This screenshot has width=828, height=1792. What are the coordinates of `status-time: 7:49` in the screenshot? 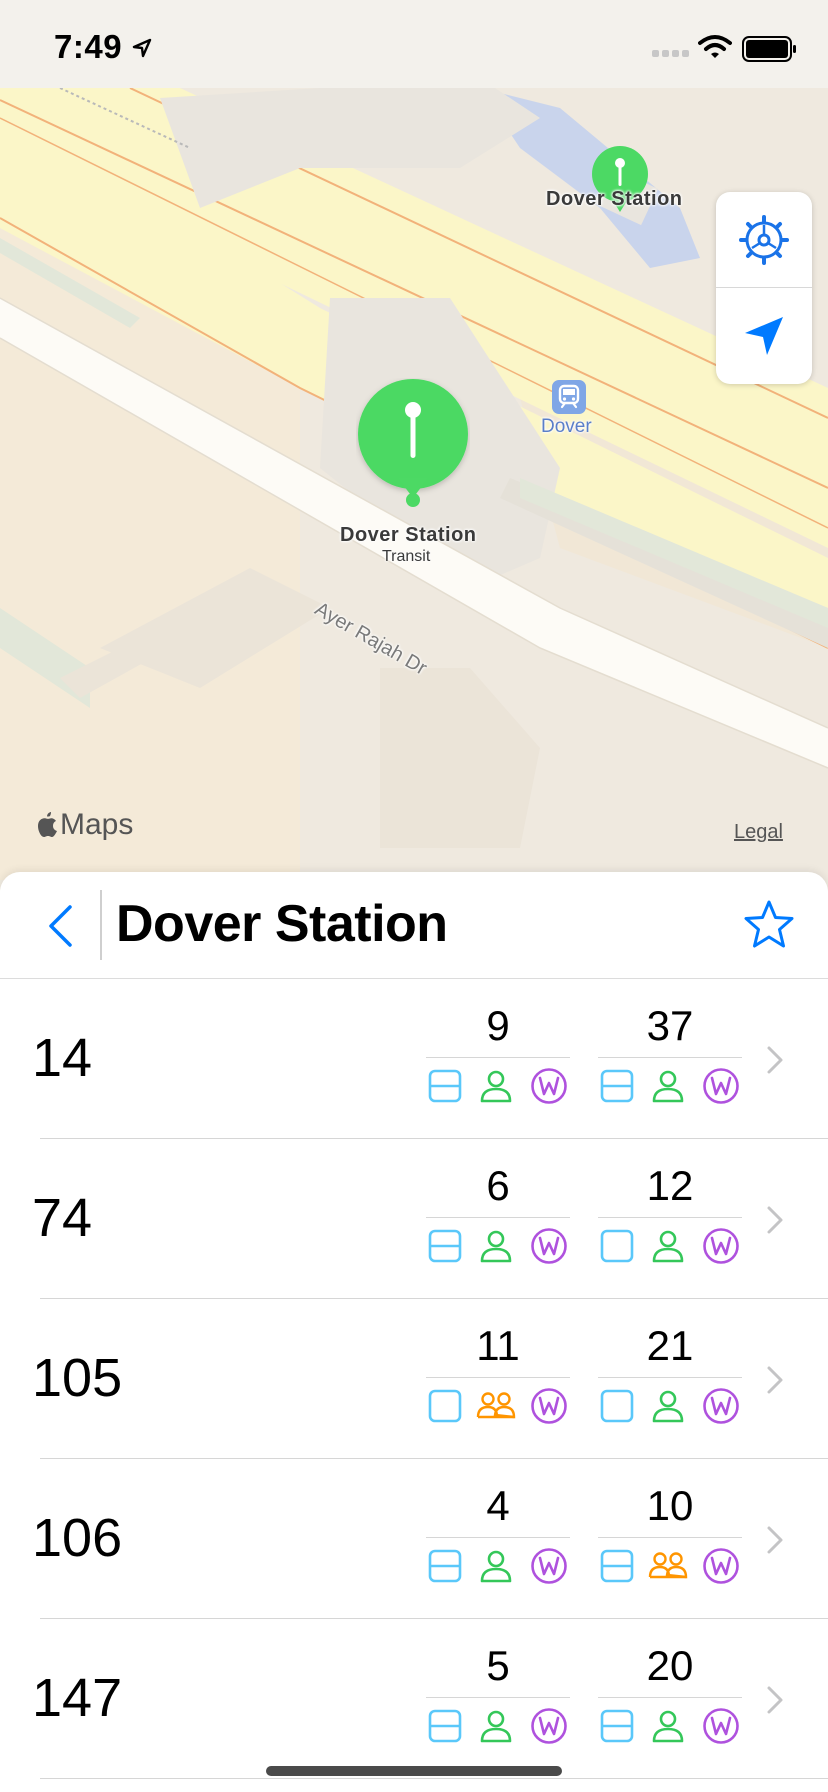 It's located at (88, 46).